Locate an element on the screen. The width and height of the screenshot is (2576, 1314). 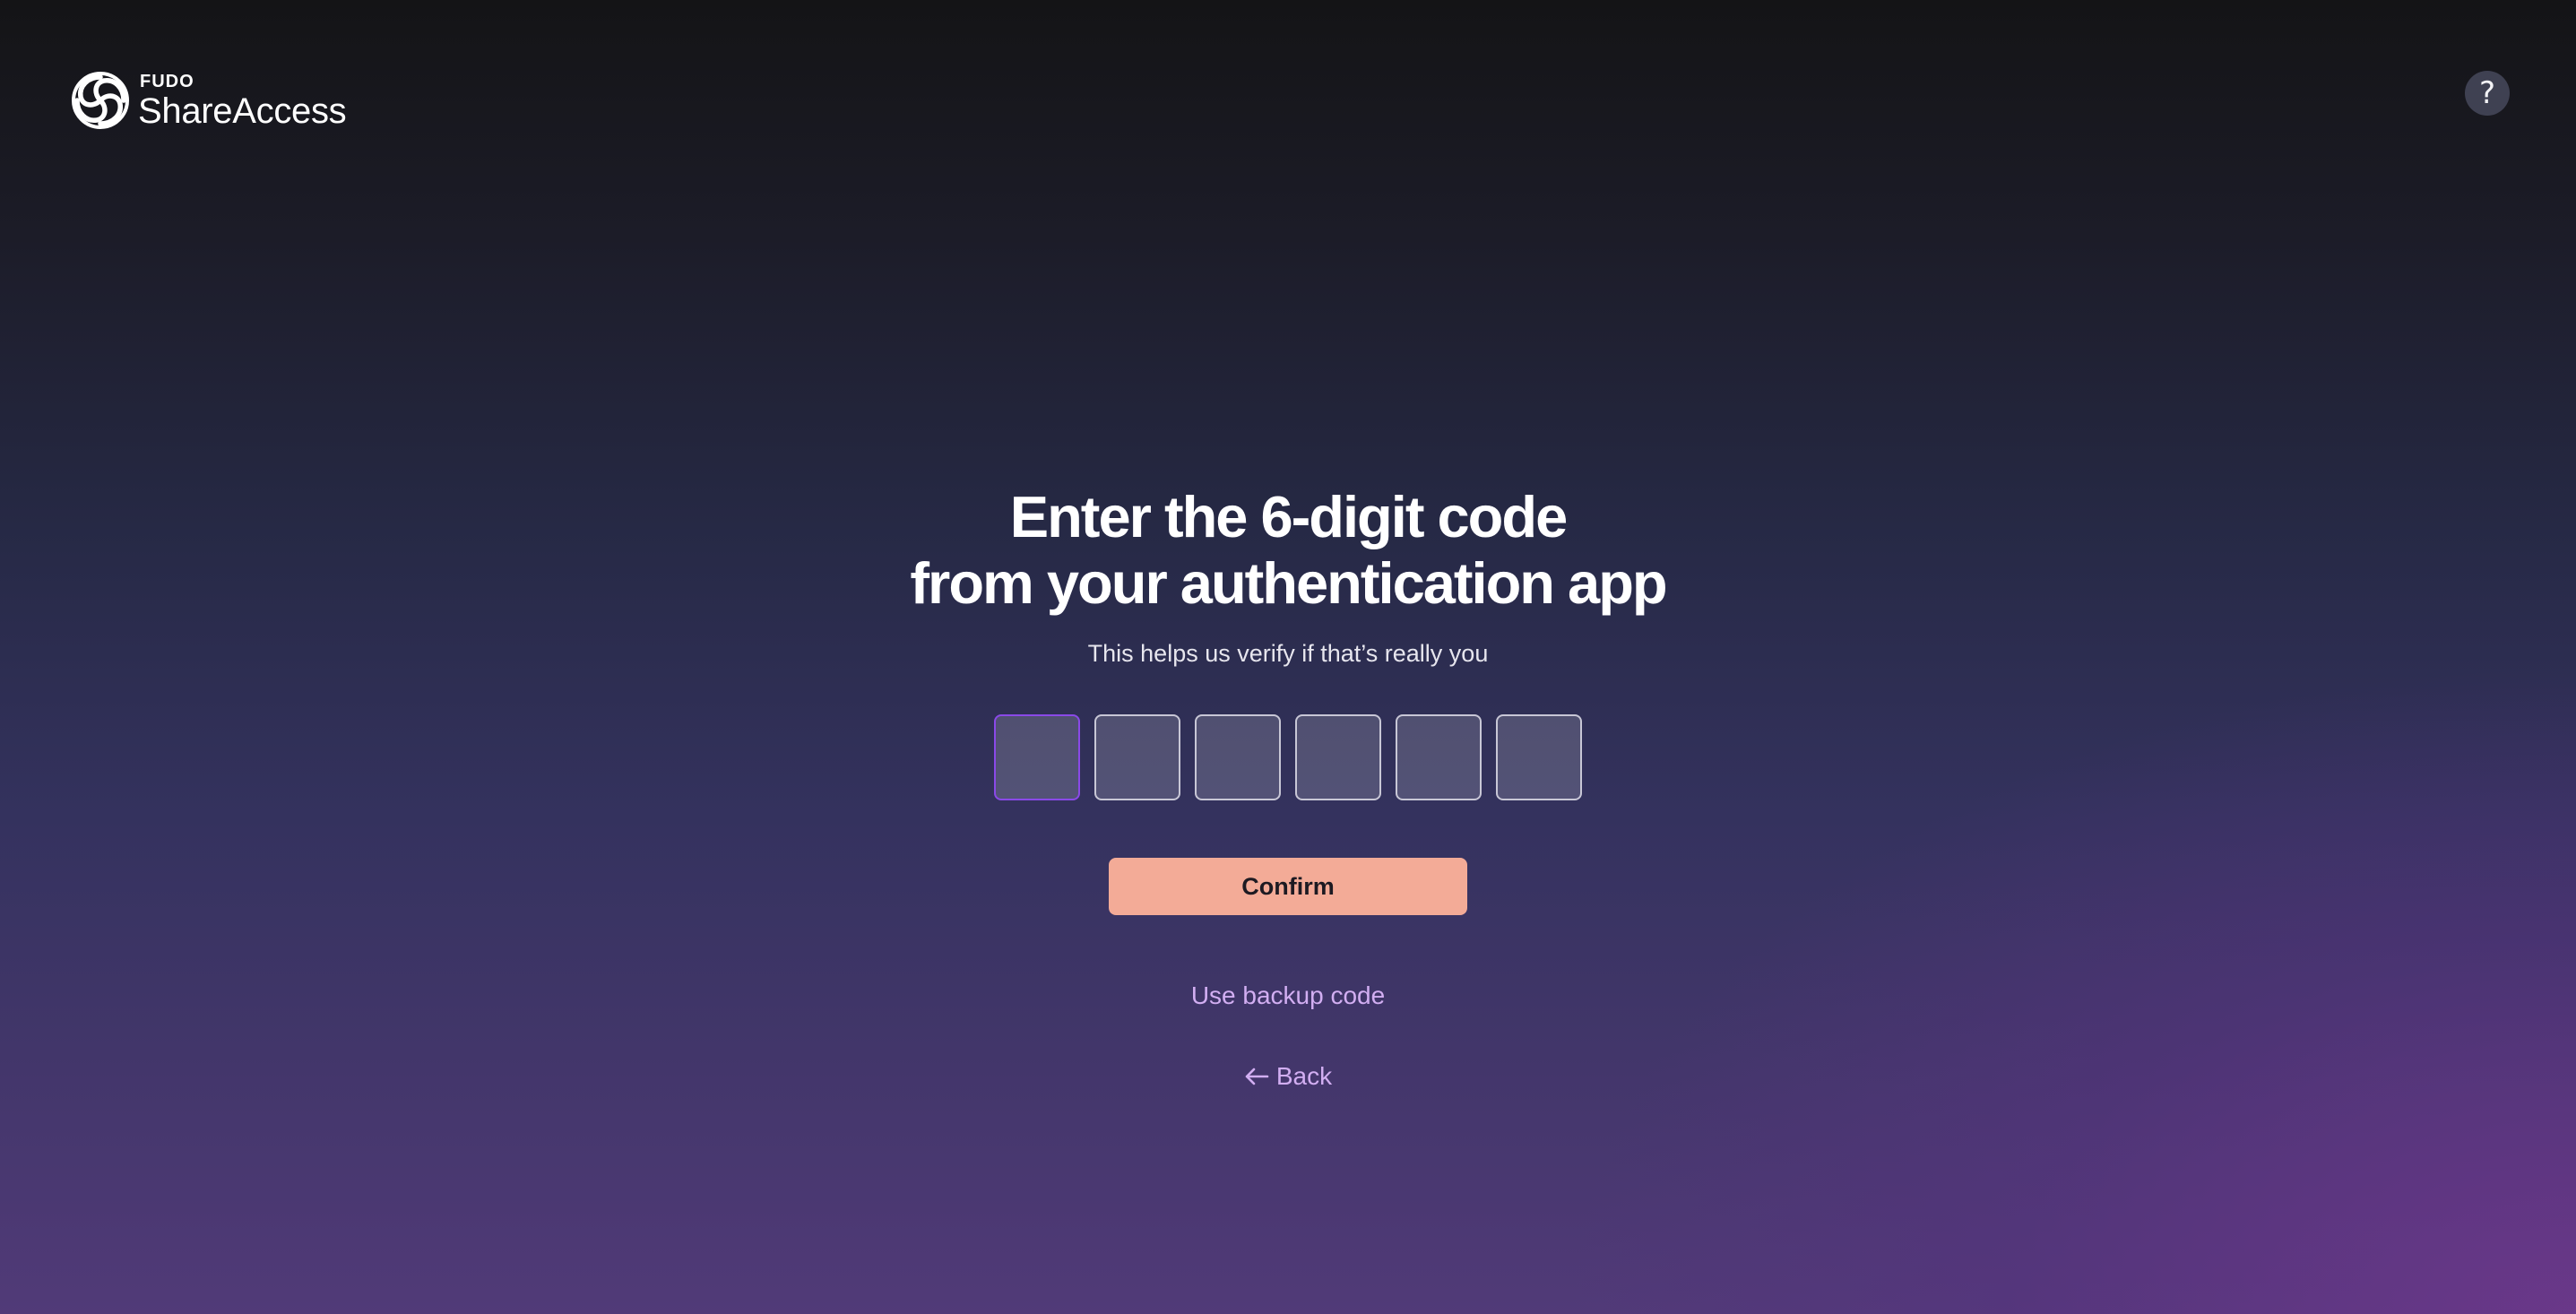
back-link: Back is located at coordinates (1288, 1076).